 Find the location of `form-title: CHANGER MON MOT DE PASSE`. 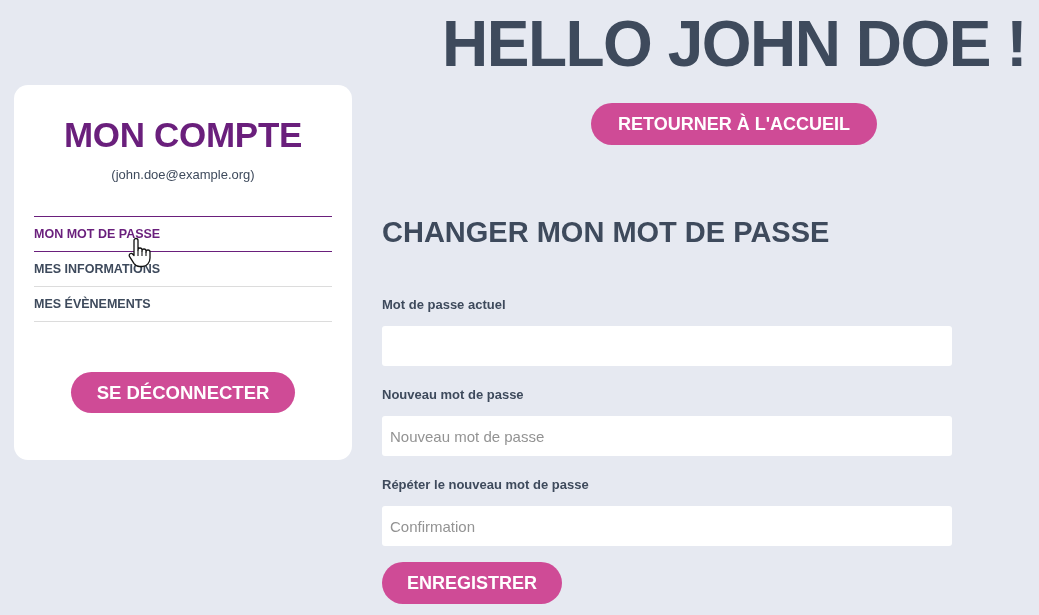

form-title: CHANGER MON MOT DE PASSE is located at coordinates (606, 232).